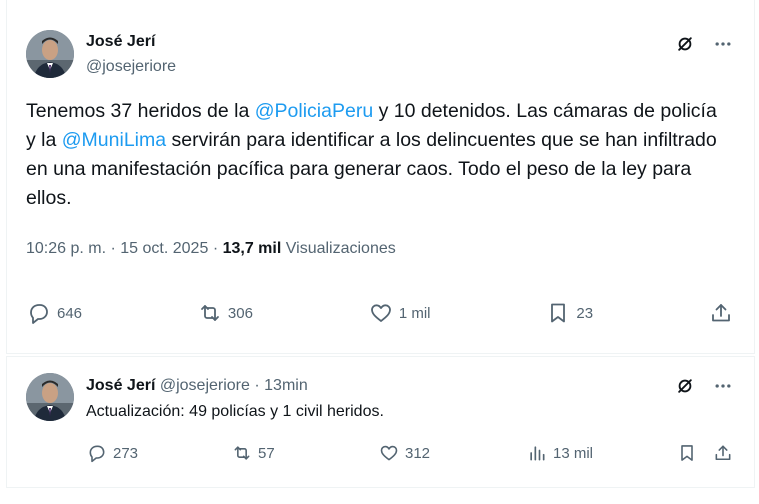 The height and width of the screenshot is (504, 759). Describe the element at coordinates (585, 313) in the screenshot. I see `bookmark-count: 23` at that location.